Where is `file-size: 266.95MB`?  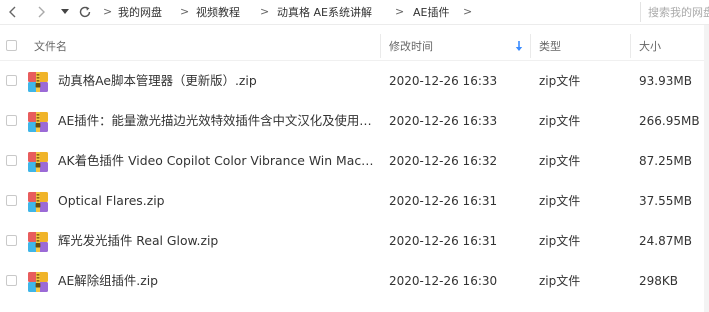 file-size: 266.95MB is located at coordinates (669, 121).